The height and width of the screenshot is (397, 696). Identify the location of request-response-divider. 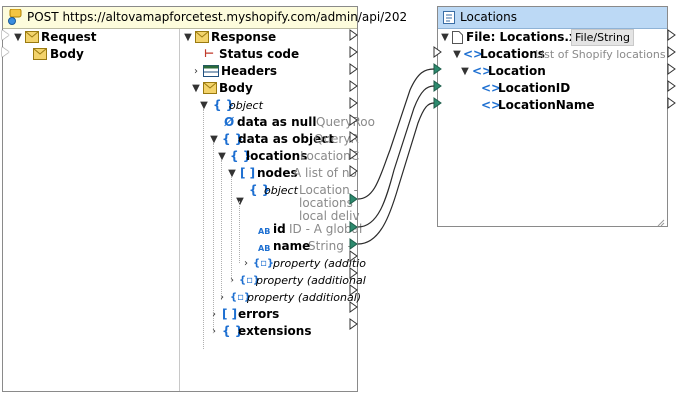
(179, 210).